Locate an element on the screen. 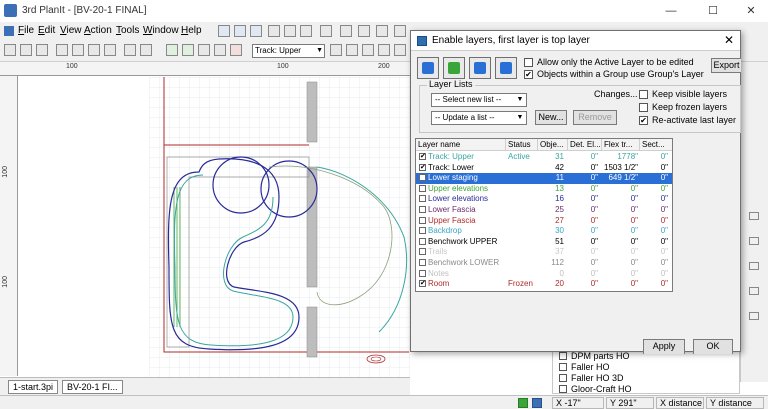  catalog-item: Faller HO 3D is located at coordinates (591, 378).